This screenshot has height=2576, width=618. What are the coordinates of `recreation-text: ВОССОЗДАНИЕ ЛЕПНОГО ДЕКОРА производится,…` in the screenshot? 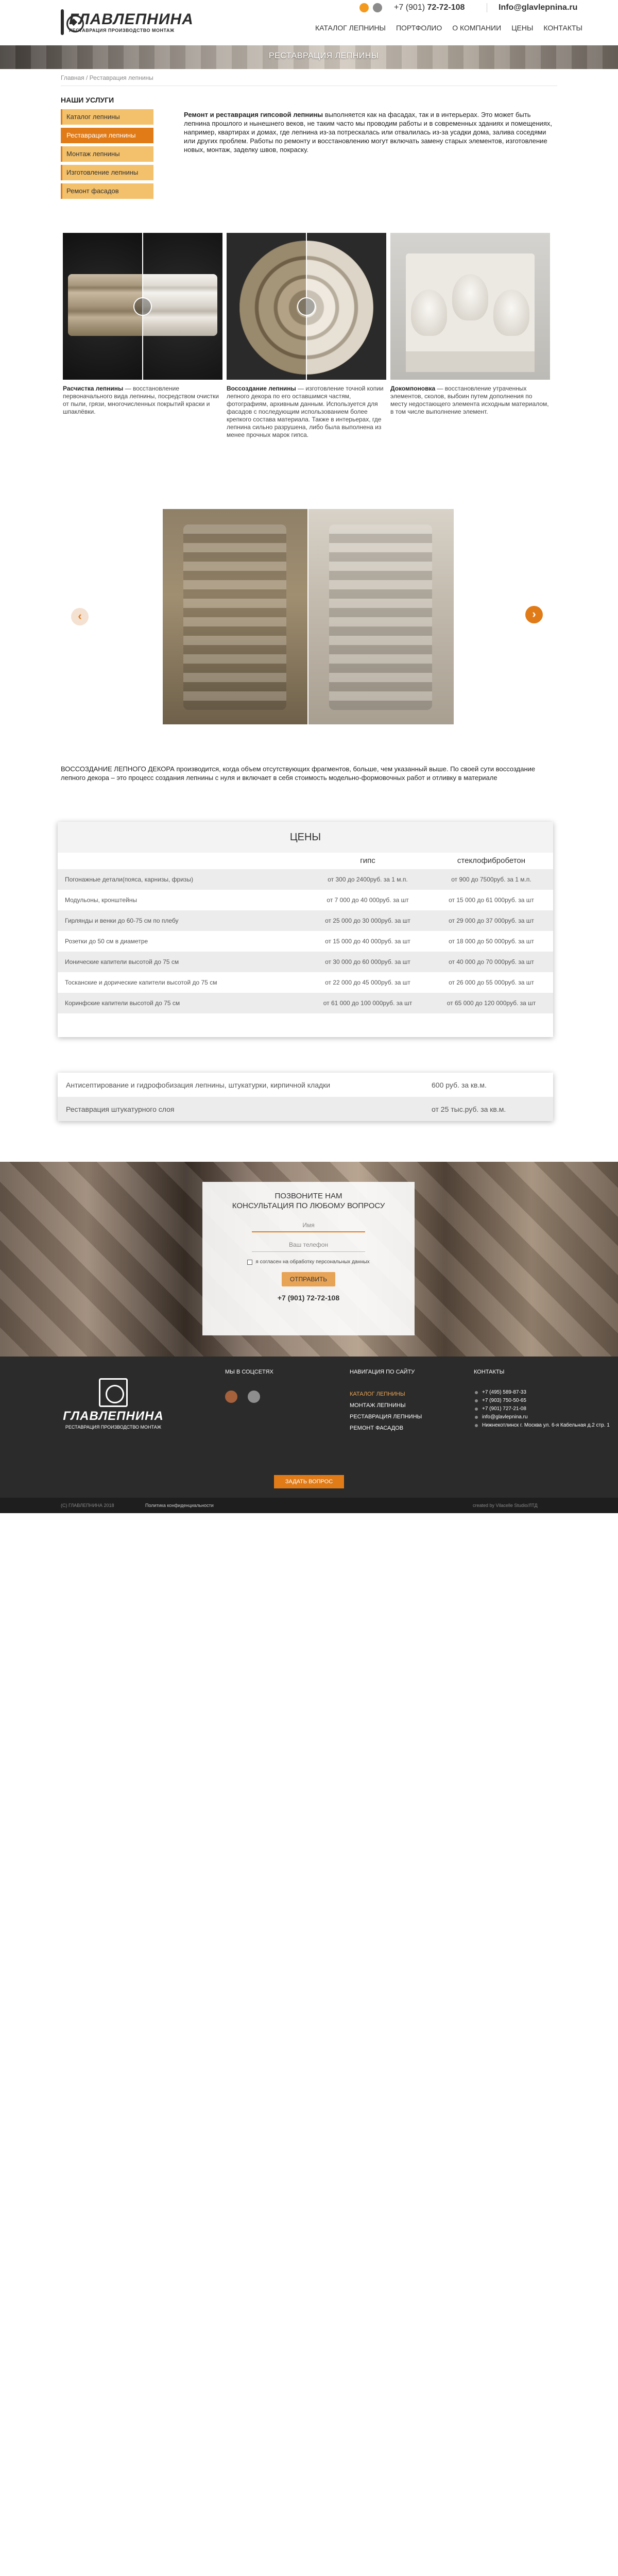 It's located at (299, 773).